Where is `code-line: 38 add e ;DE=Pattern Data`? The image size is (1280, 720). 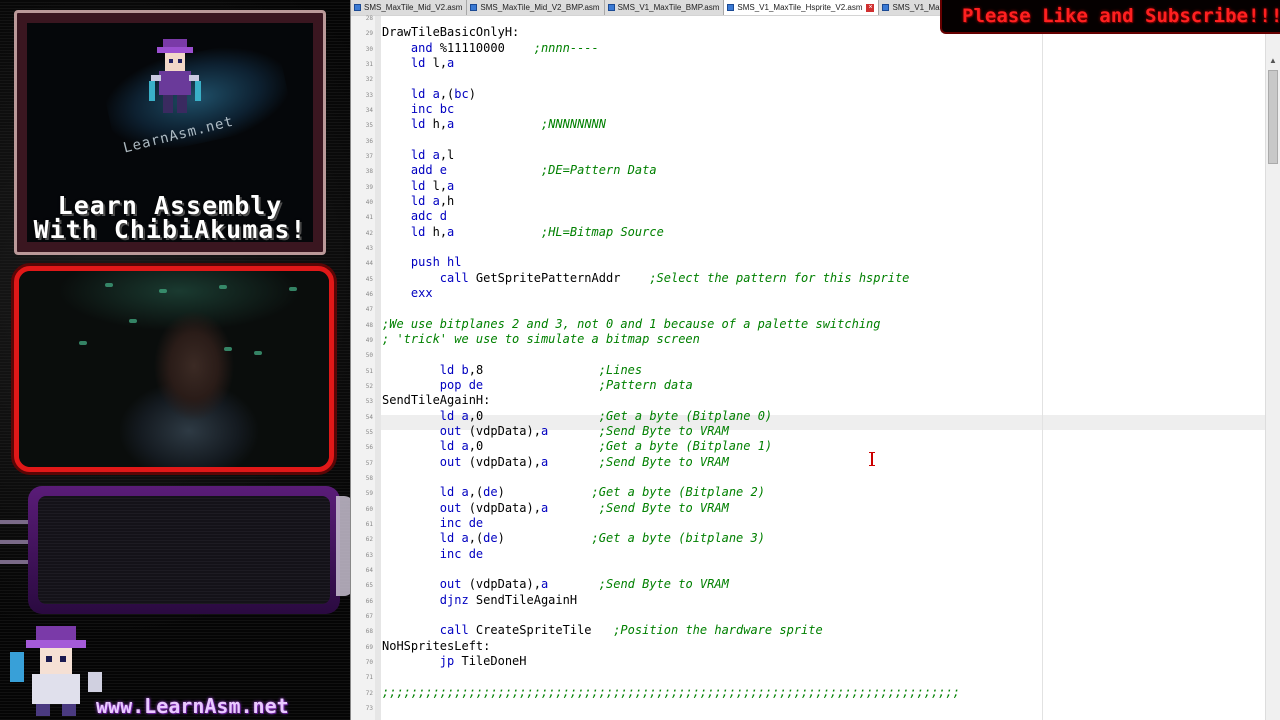
code-line: 38 add e ;DE=Pattern Data is located at coordinates (815, 170).